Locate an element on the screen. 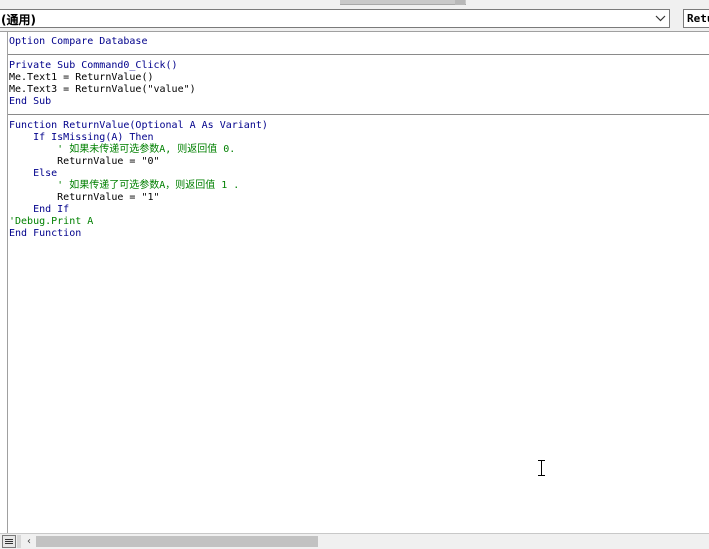  procedure-view-icon is located at coordinates (9, 541).